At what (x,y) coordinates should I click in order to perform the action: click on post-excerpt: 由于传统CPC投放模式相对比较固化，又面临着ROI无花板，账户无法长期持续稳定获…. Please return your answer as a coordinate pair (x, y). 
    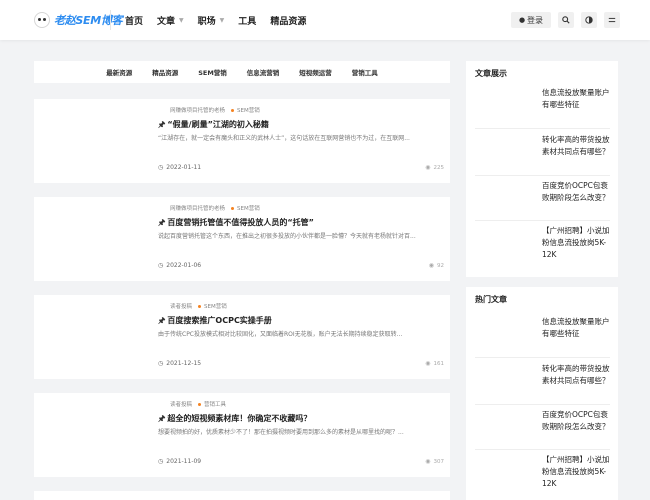
    Looking at the image, I should click on (280, 334).